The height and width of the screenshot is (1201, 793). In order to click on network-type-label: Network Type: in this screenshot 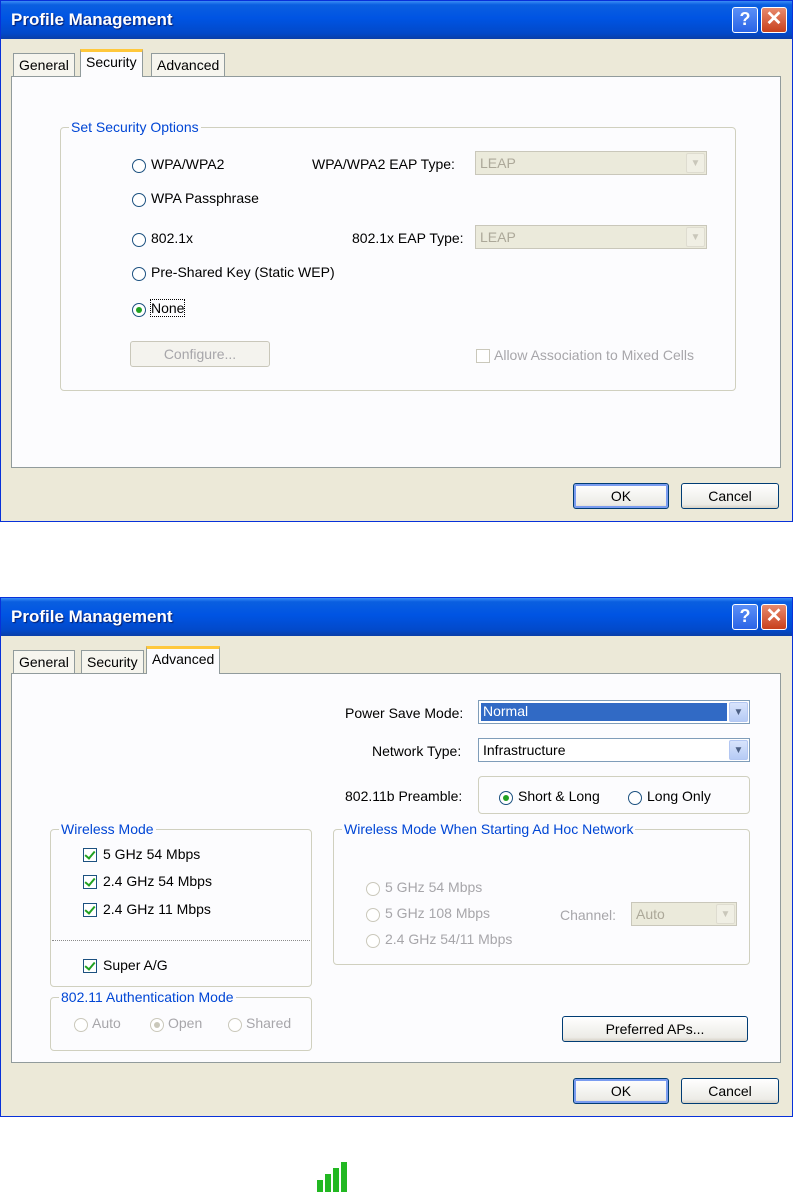, I will do `click(417, 751)`.